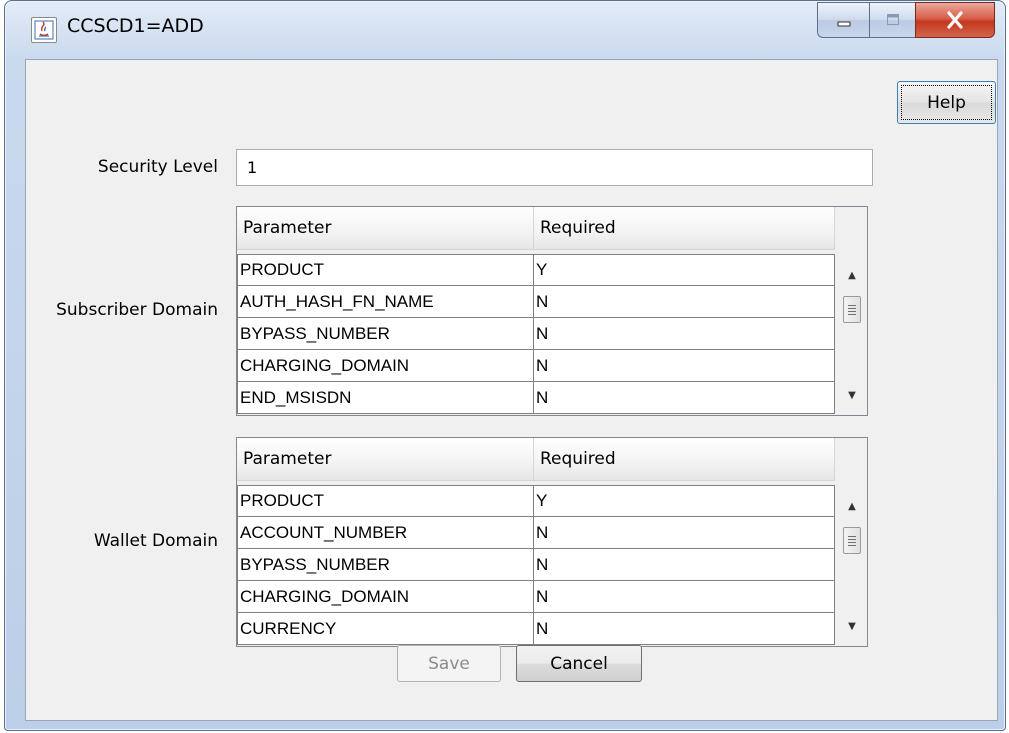 The image size is (1009, 733). What do you see at coordinates (505, 30) in the screenshot?
I see `title-bar: CCSCD1=ADD` at bounding box center [505, 30].